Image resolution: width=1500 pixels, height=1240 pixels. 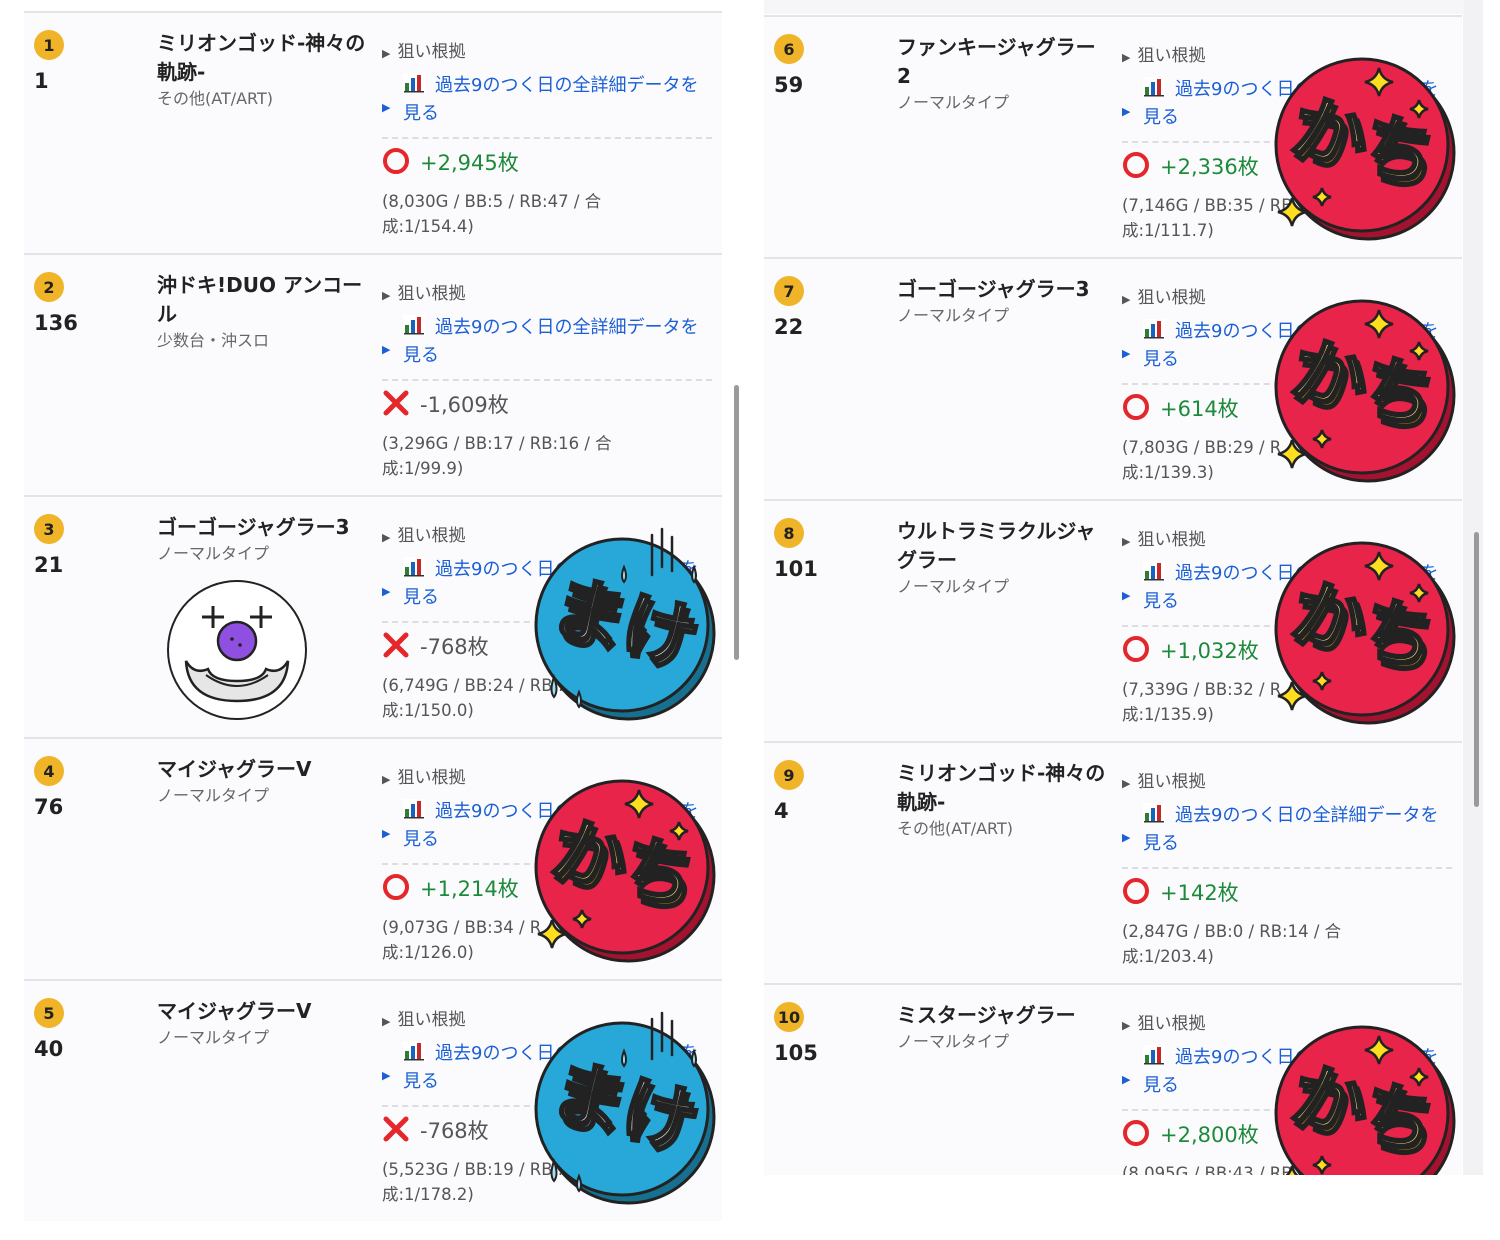 What do you see at coordinates (215, 98) in the screenshot?
I see `machine-type: その他(AT/ART)` at bounding box center [215, 98].